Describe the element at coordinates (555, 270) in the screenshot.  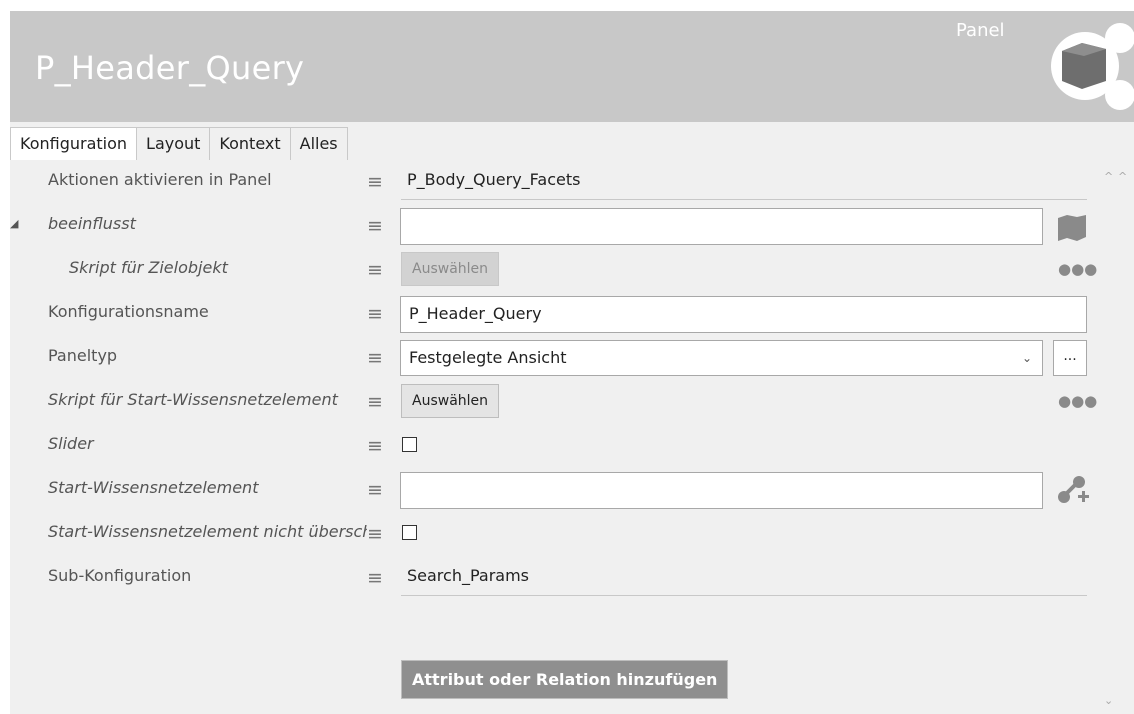
I see `row-skript-zielobjekt: Skript für Zielobjekt ≡ Auswählen ●●●` at that location.